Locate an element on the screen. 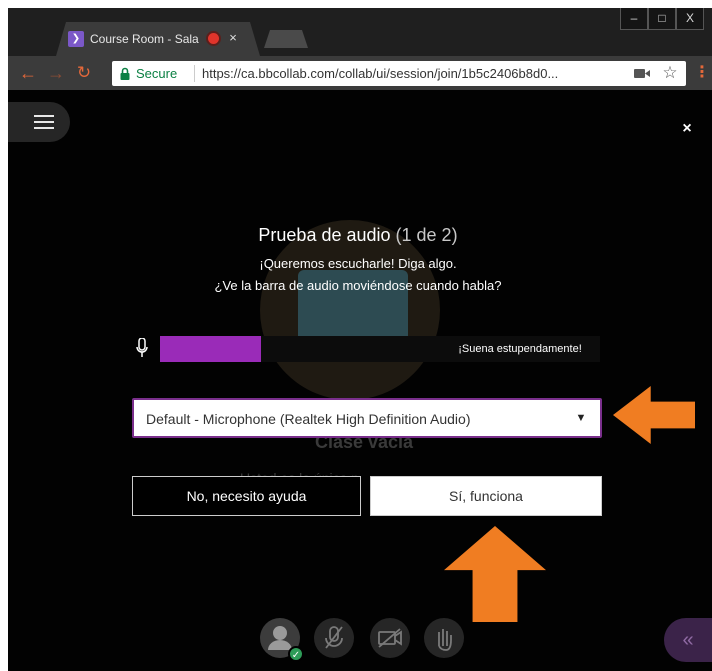  microphone-icon is located at coordinates (142, 347).